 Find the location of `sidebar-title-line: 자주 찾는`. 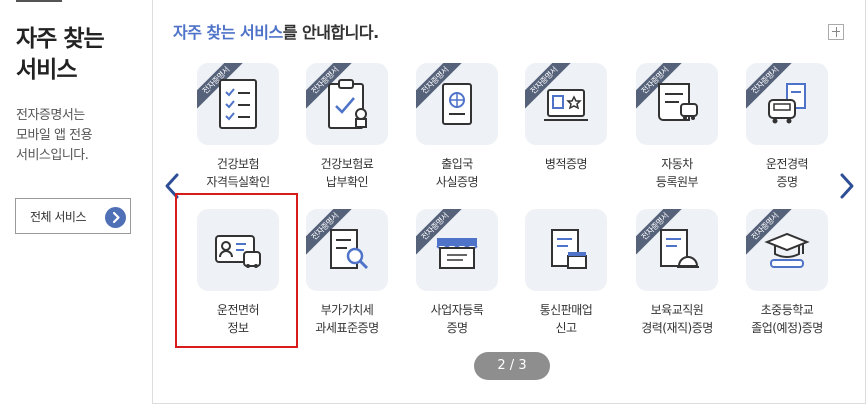

sidebar-title-line: 자주 찾는 is located at coordinates (60, 39).